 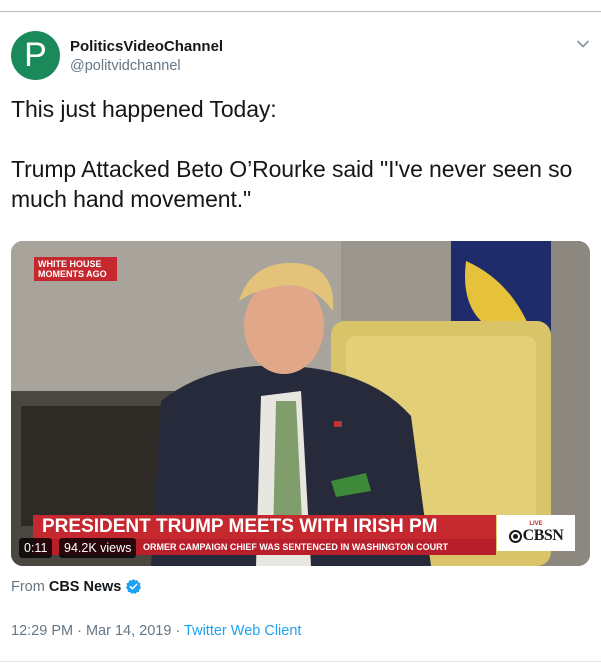 What do you see at coordinates (515, 536) in the screenshot?
I see `cbs-eye-icon` at bounding box center [515, 536].